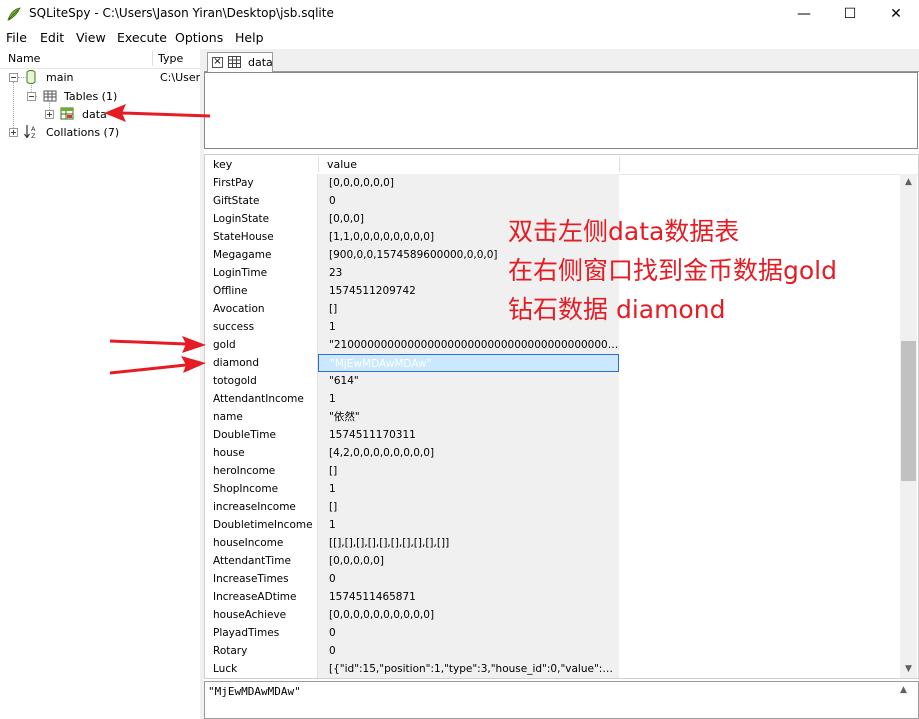  I want to click on cell-key: ShopIncome, so click(261, 489).